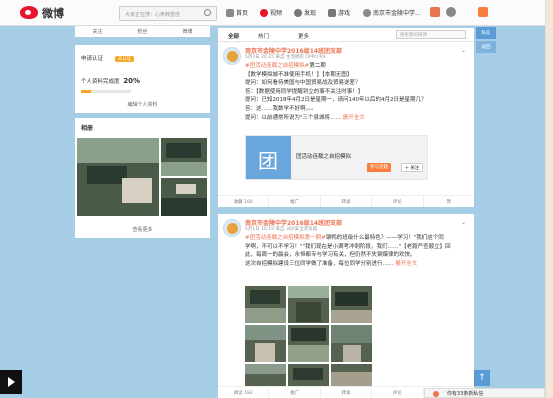  What do you see at coordinates (97, 31) in the screenshot?
I see `tab-follow: 关注` at bounding box center [97, 31].